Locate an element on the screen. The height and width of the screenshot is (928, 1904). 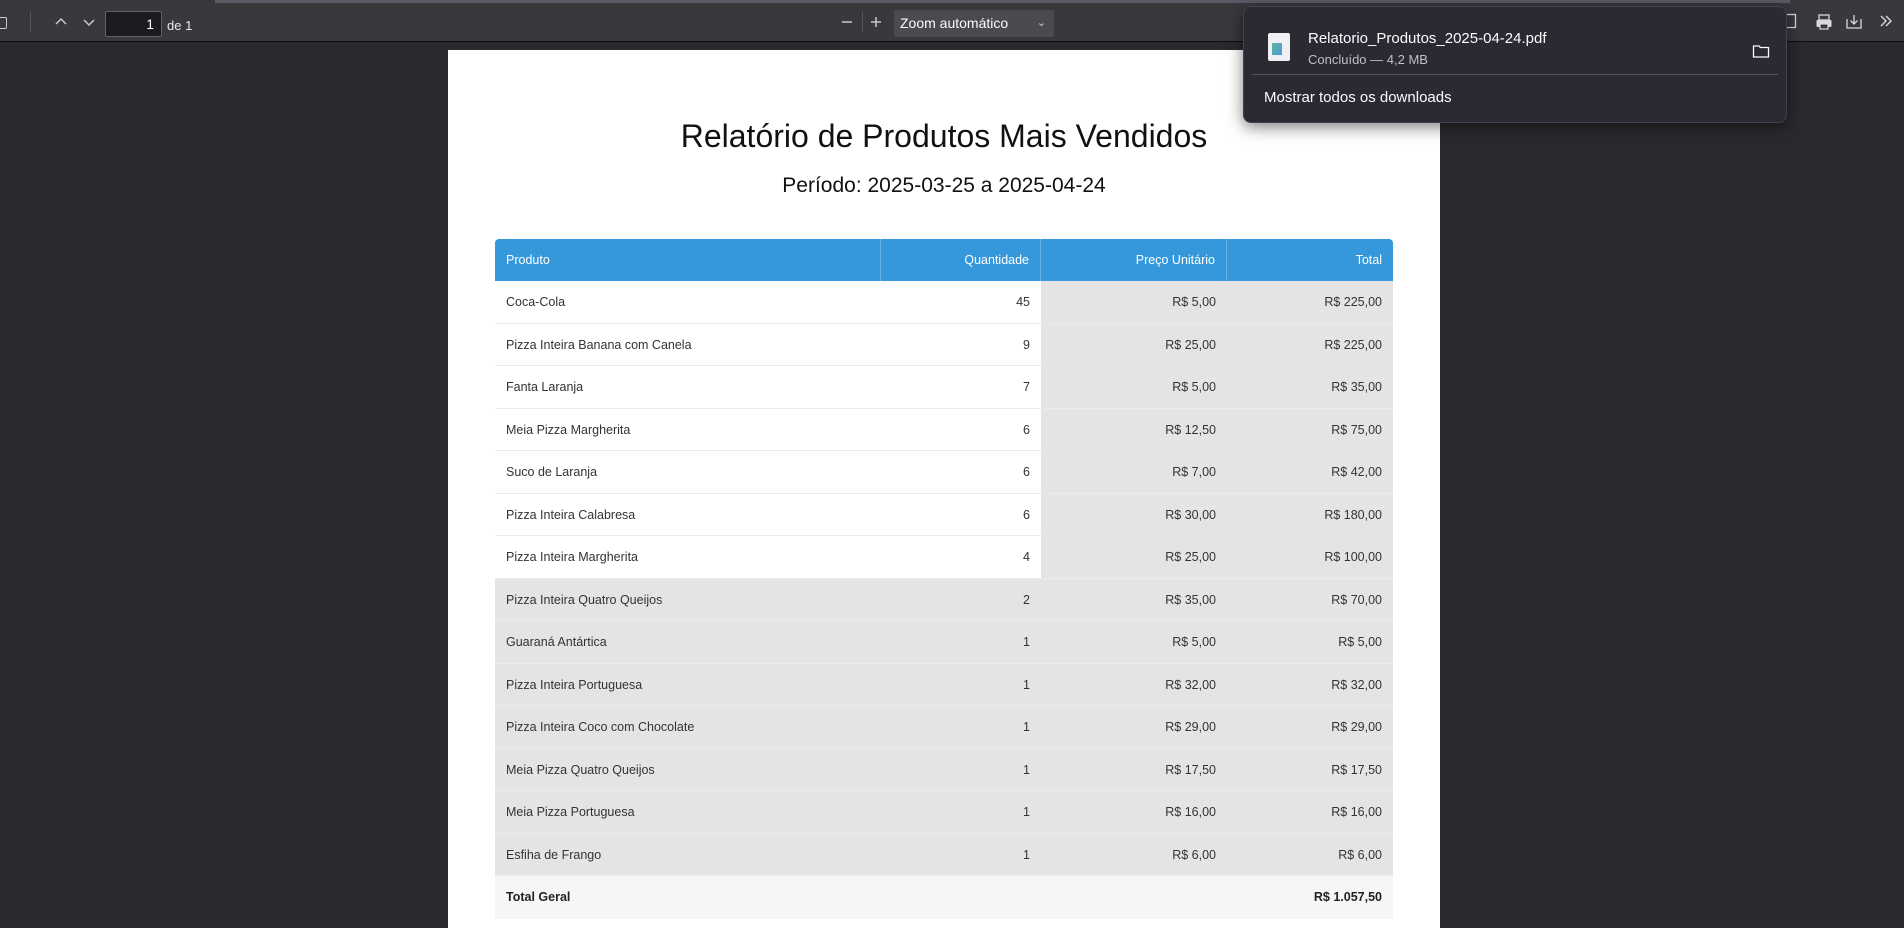
table-header: Produto Quantidade Preço Unitário Total is located at coordinates (944, 260).